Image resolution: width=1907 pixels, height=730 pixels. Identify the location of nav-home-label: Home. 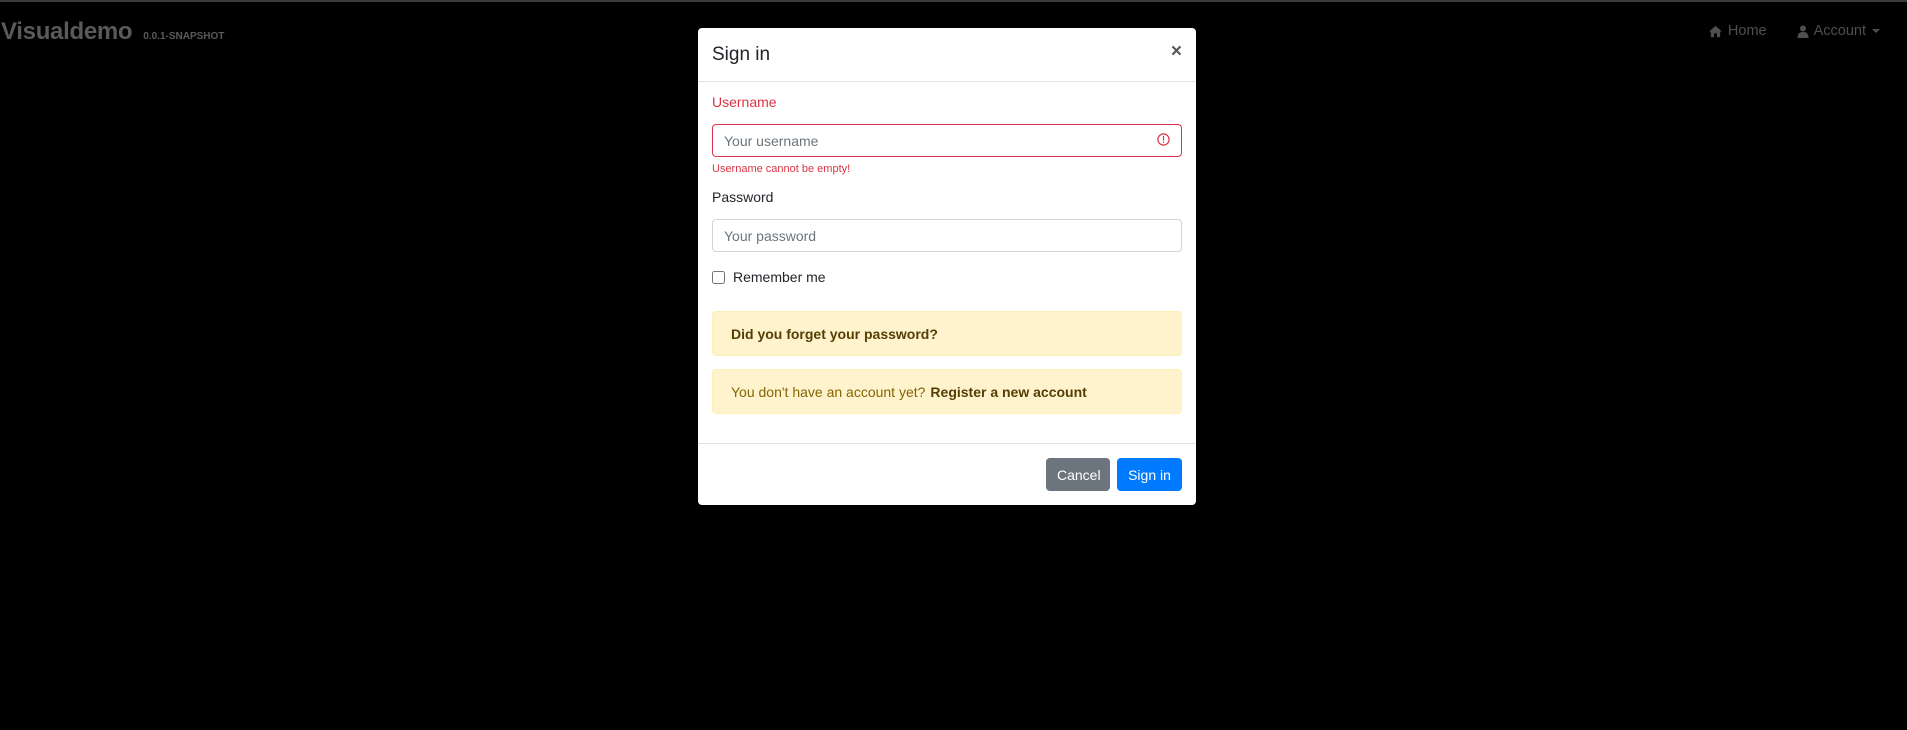
(1747, 31).